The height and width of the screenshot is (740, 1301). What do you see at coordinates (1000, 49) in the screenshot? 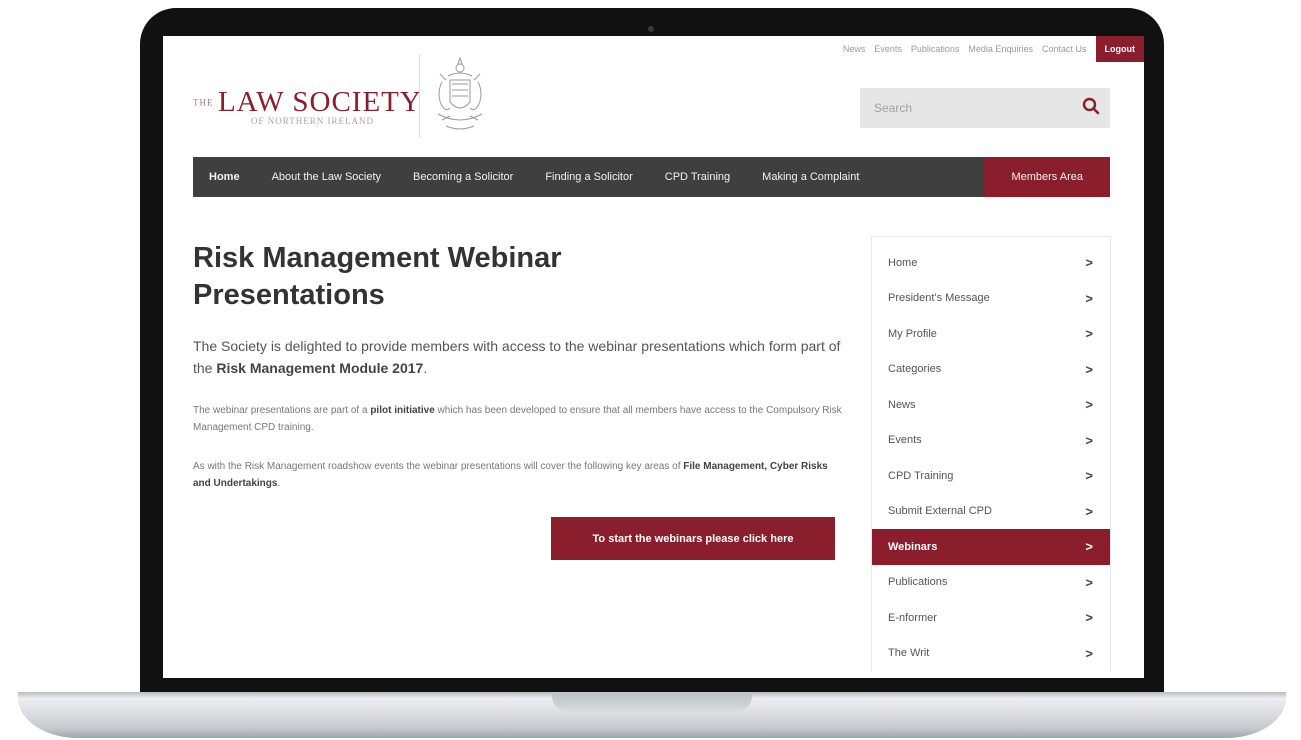
I see `utility-link-media-enquiries: Media Enquiries` at bounding box center [1000, 49].